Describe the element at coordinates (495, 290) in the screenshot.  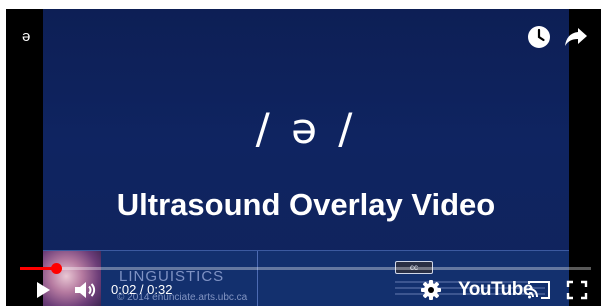
I see `youtube-logo: YouTube` at that location.